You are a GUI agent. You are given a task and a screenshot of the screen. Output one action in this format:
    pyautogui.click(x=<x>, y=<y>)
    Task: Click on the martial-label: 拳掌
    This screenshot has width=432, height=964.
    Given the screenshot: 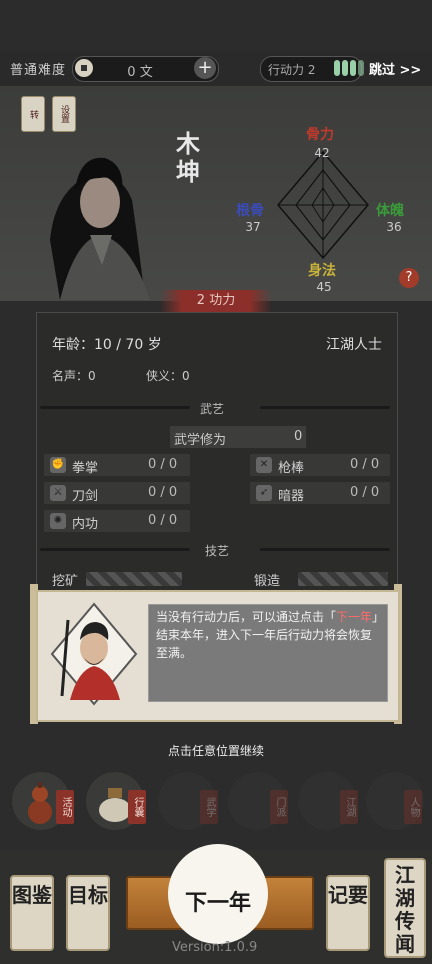 What is the action you would take?
    pyautogui.click(x=85, y=468)
    